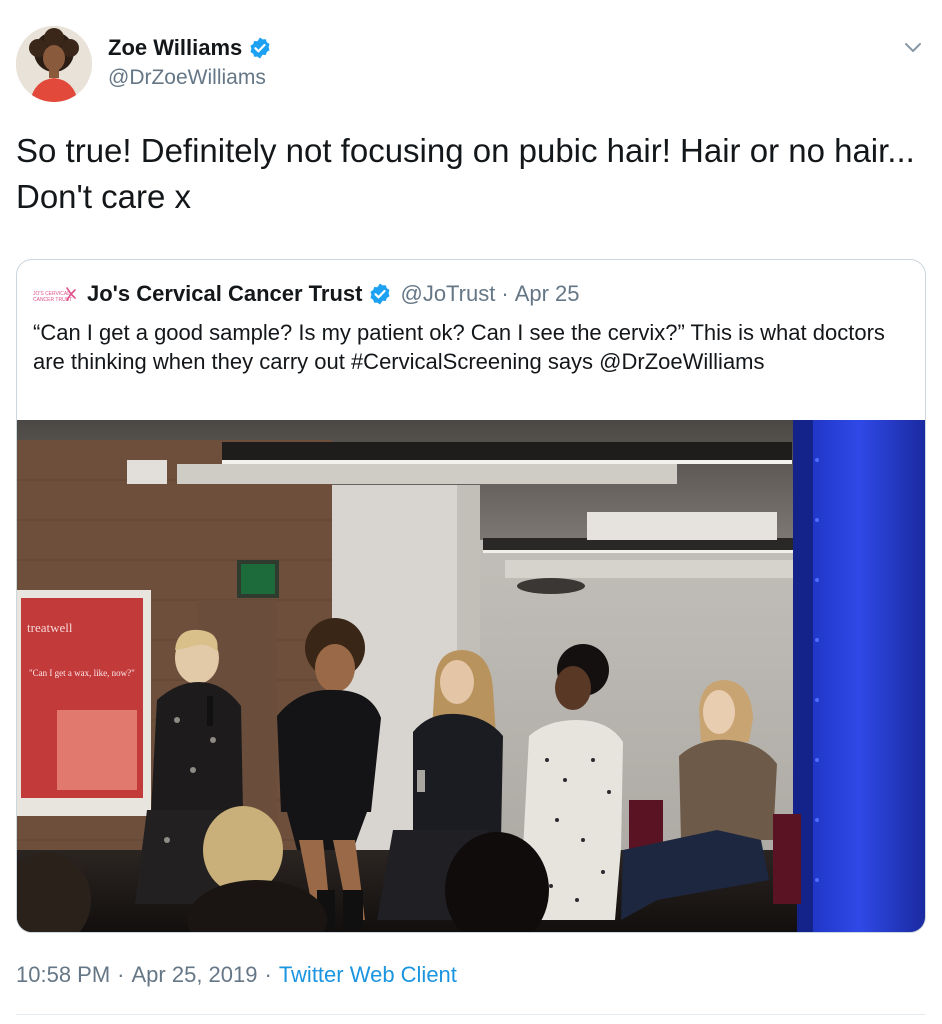  Describe the element at coordinates (54, 295) in the screenshot. I see `jo-trust-logo-icon: JO'S CERVICAL CANCER TRUST` at that location.